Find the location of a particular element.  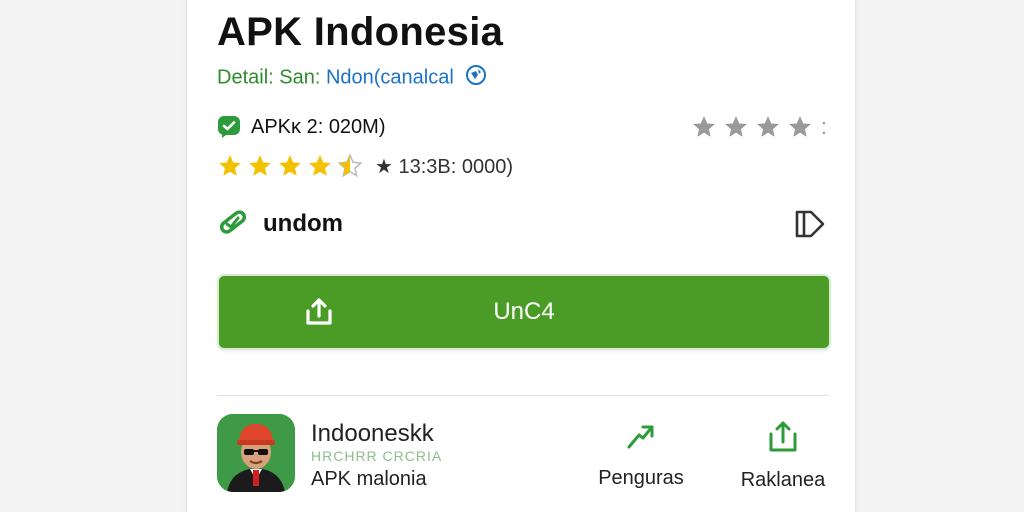

chat-icon is located at coordinates (229, 127).